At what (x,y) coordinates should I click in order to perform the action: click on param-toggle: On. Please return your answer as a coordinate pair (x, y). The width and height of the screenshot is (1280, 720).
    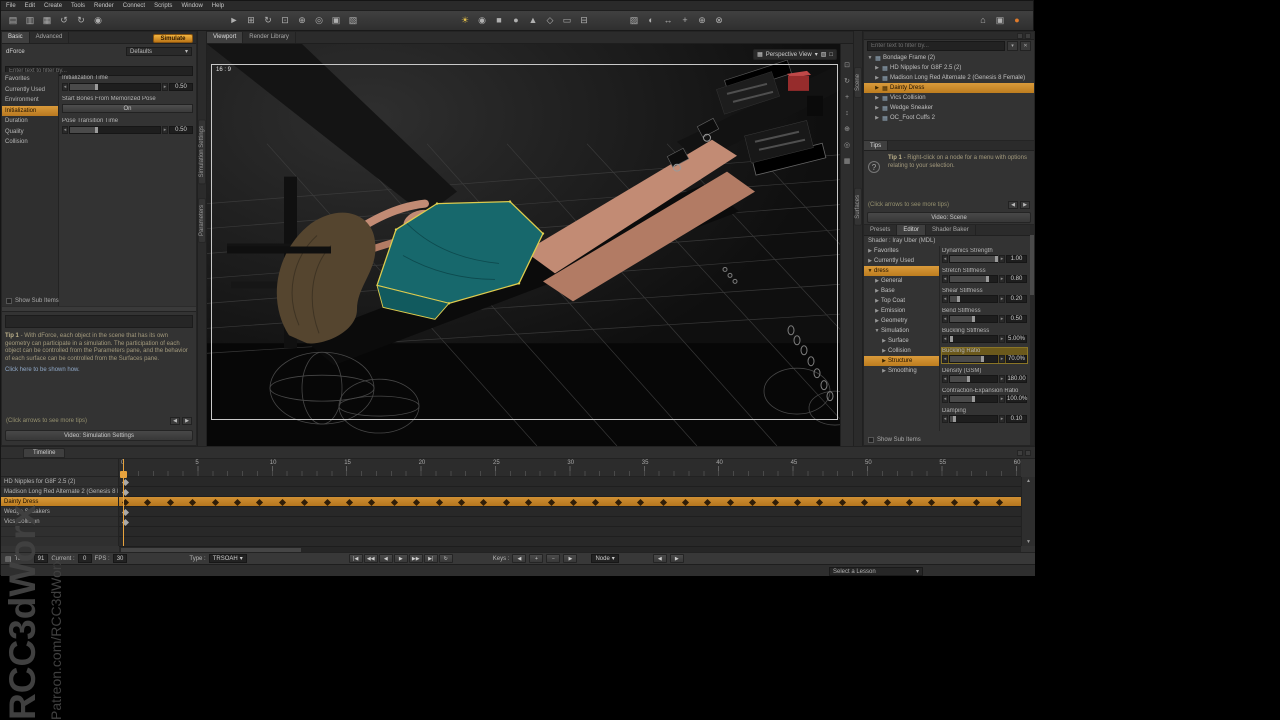
    Looking at the image, I should click on (127, 108).